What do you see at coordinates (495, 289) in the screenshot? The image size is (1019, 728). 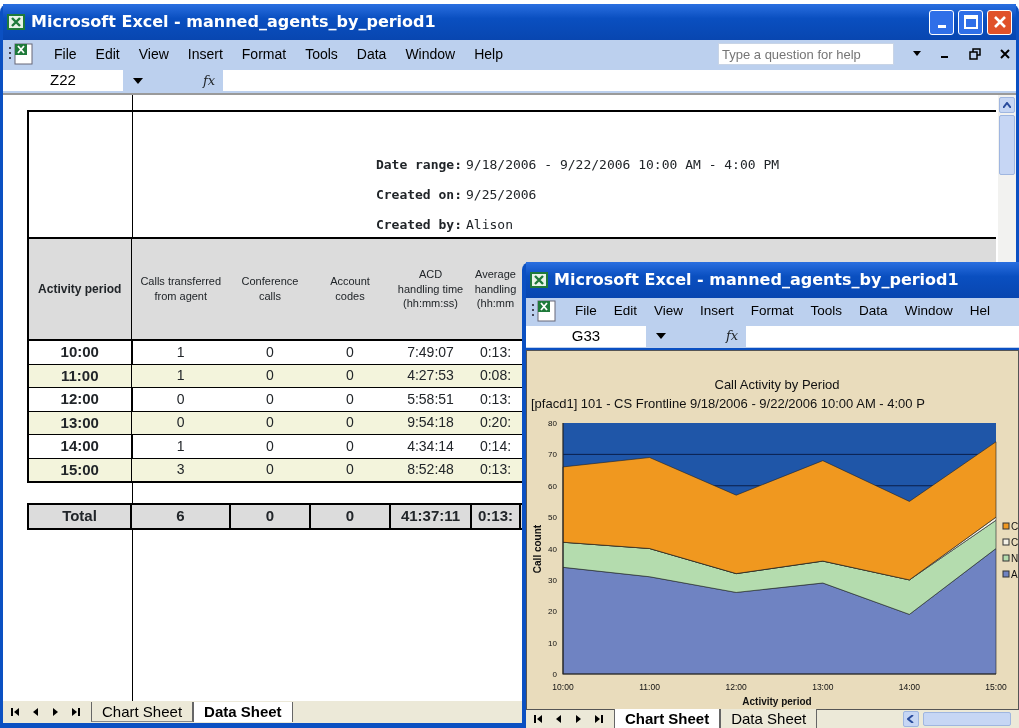 I see `column-header: Average handling (hh:mm` at bounding box center [495, 289].